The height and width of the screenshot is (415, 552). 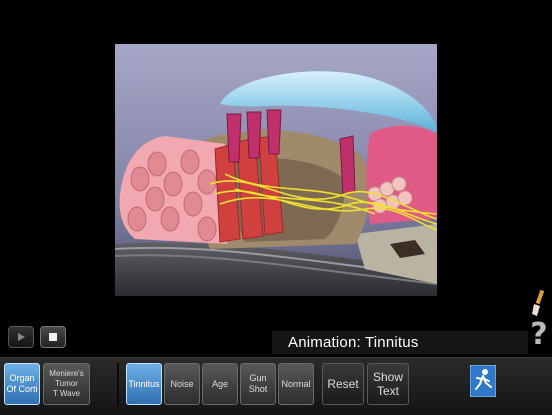 I want to click on show-text-button: Show Text, so click(x=388, y=384).